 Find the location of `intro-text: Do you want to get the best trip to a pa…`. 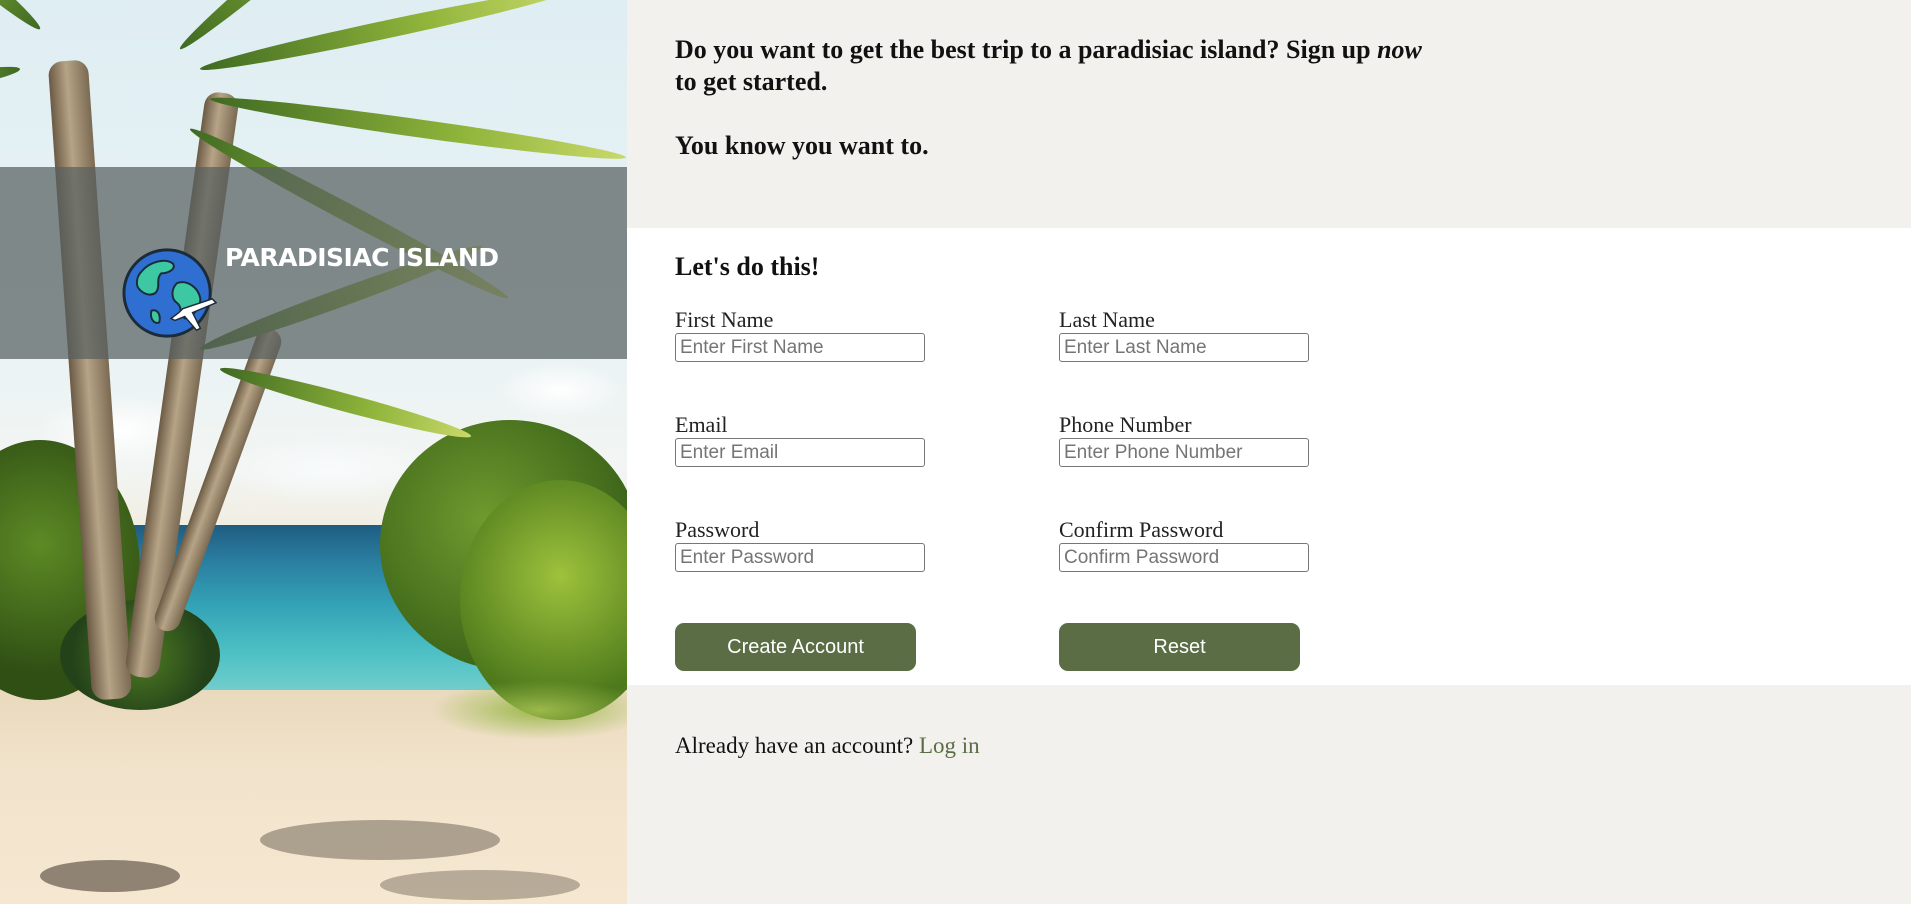

intro-text: Do you want to get the best trip to a pa… is located at coordinates (1055, 98).